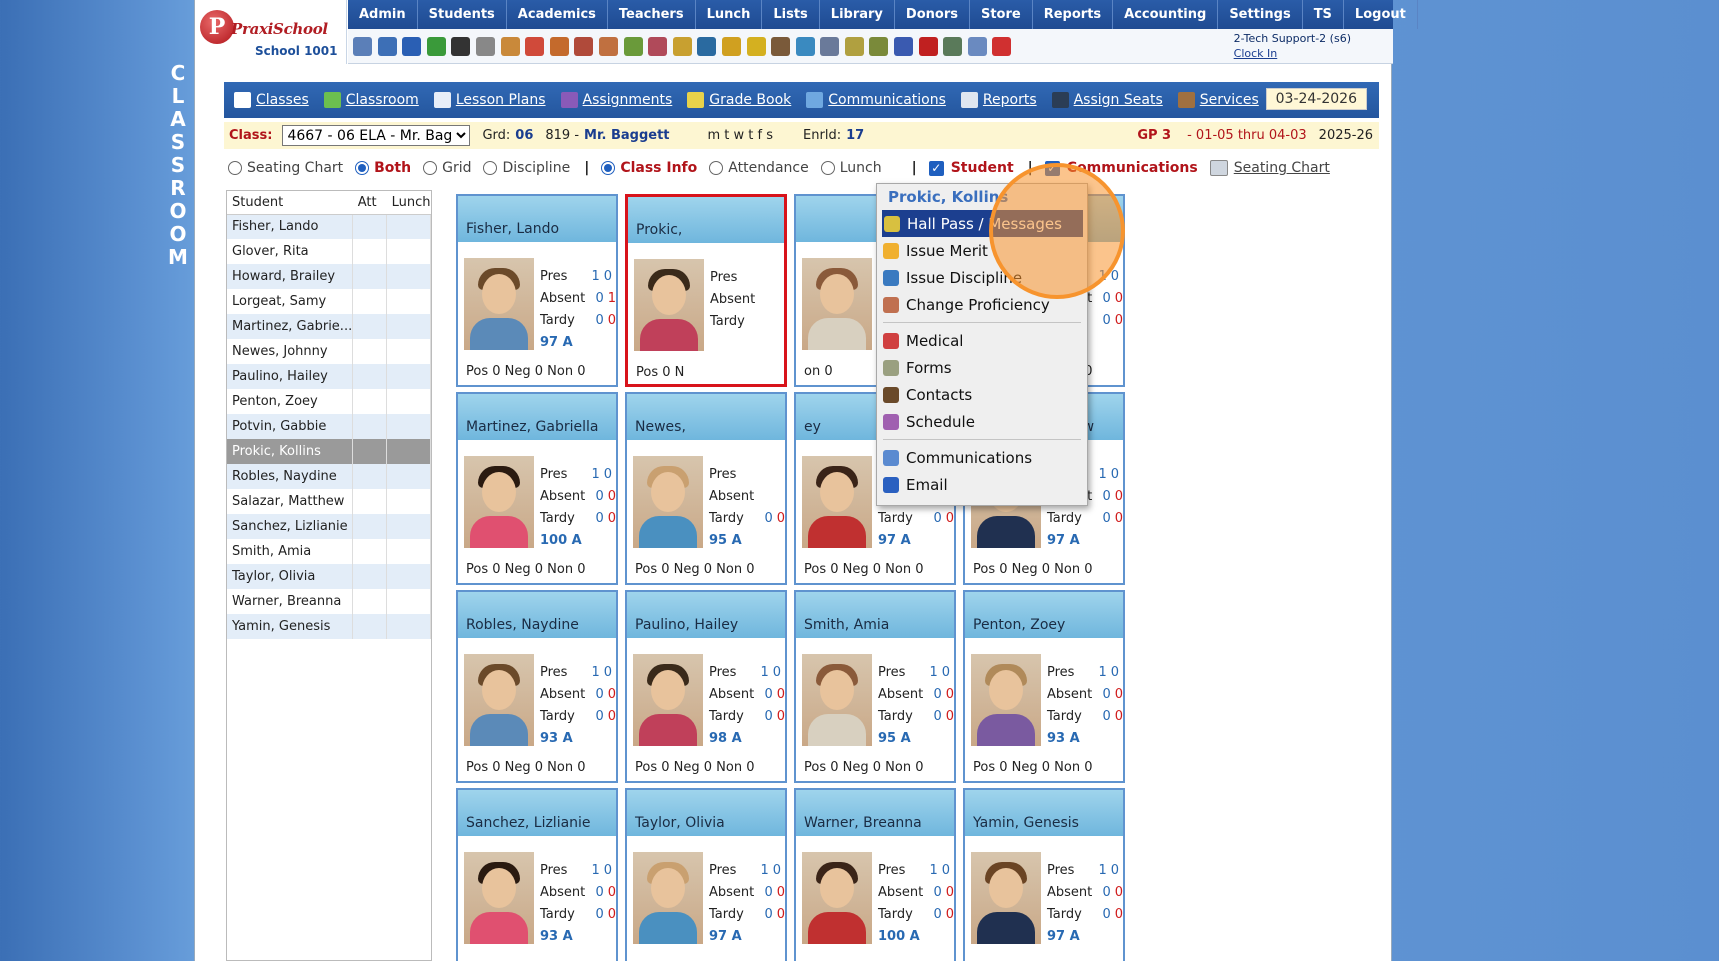  I want to click on calendar2-icon, so click(535, 46).